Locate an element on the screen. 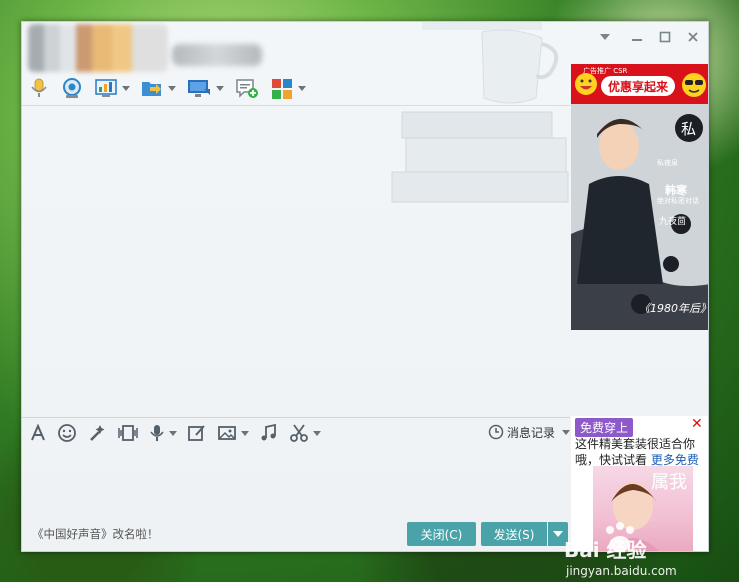 The width and height of the screenshot is (739, 582). emoji-icon is located at coordinates (67, 433).